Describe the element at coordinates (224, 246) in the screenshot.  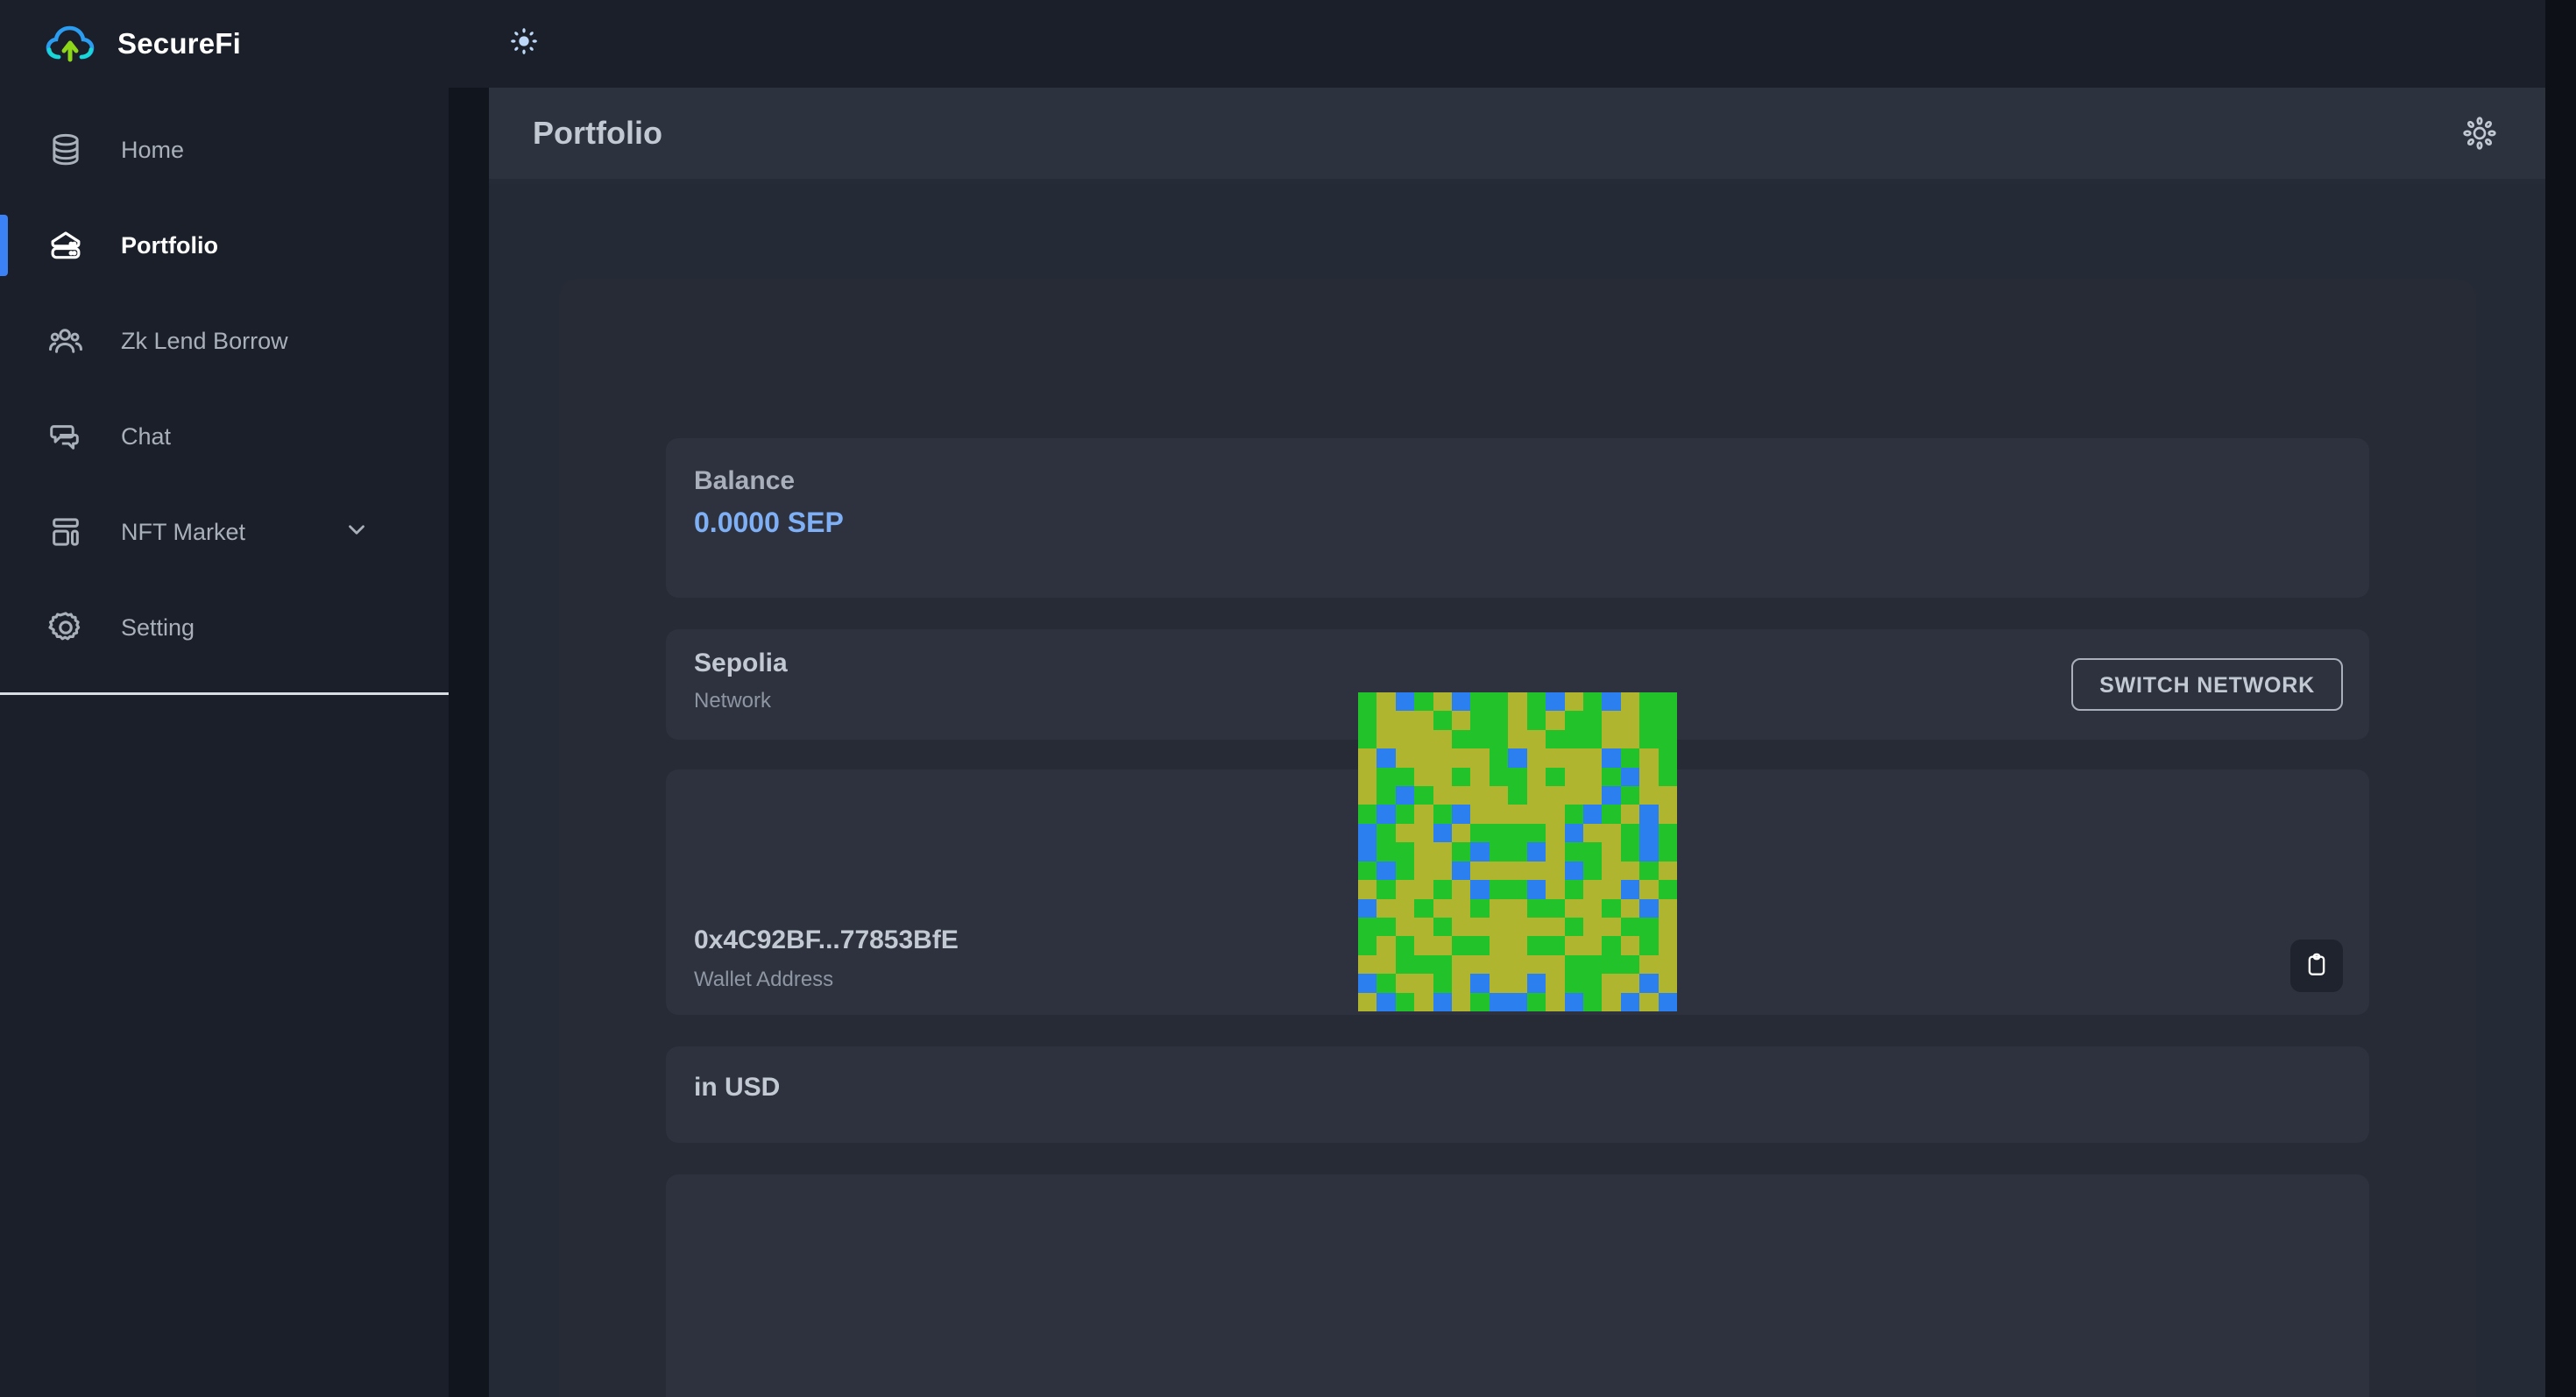
I see `sidebar-item-portfolio: Portfolio` at that location.